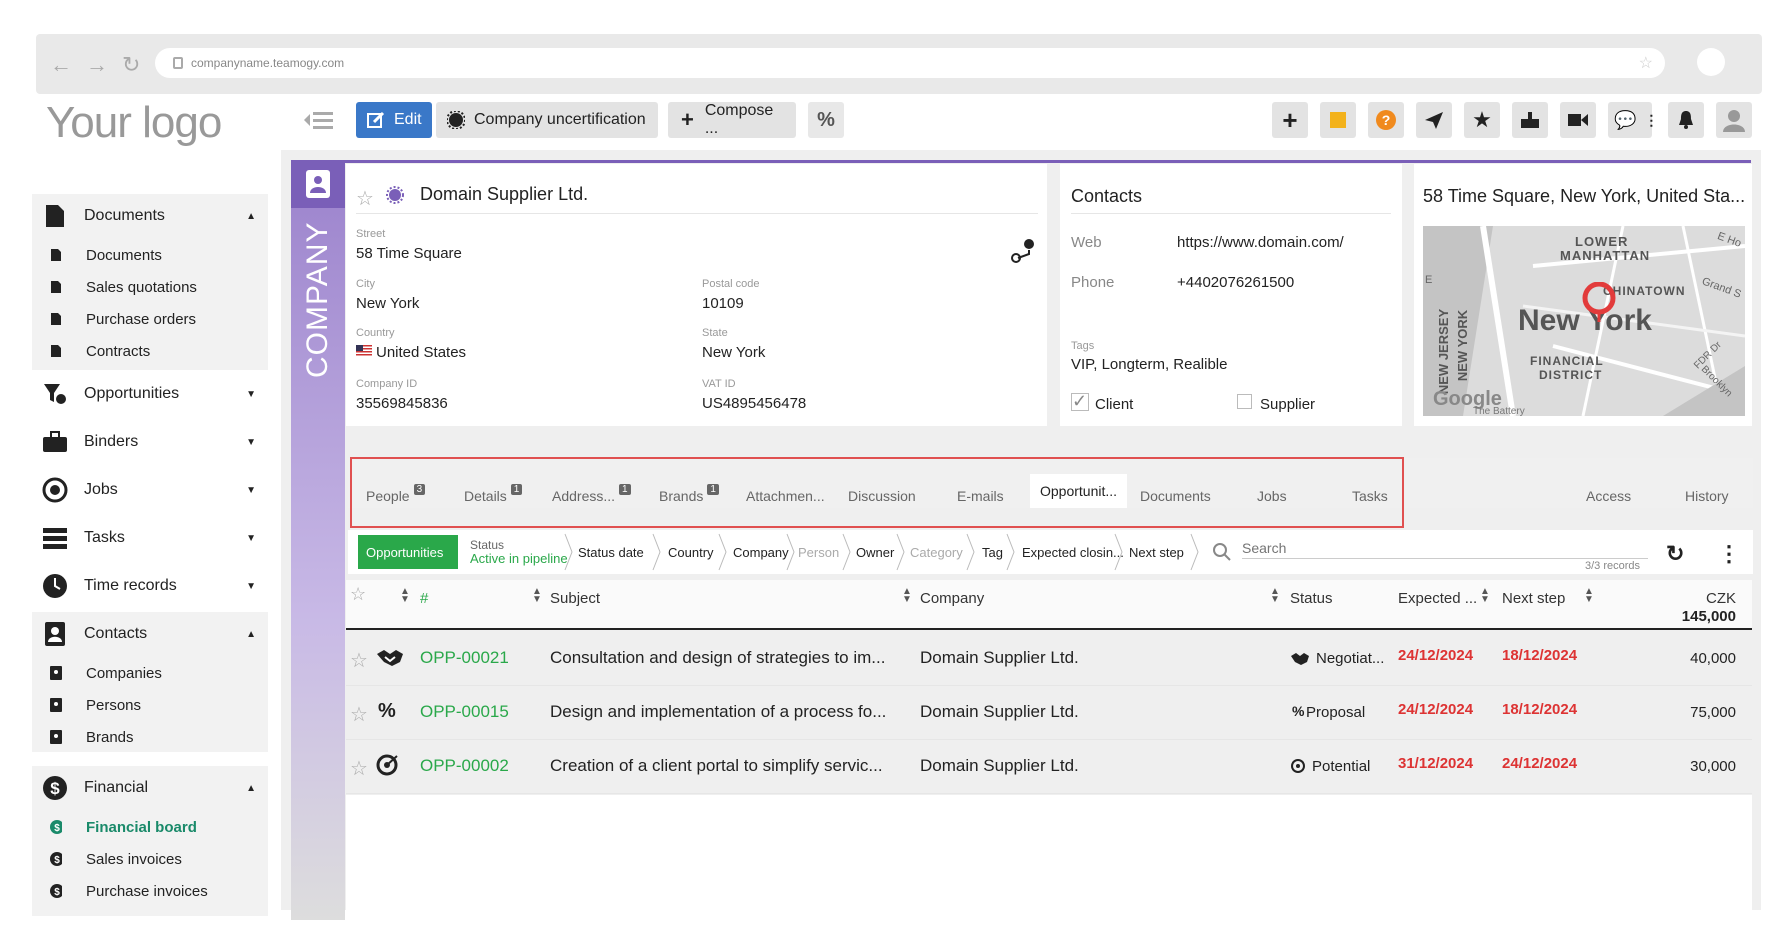 The width and height of the screenshot is (1781, 943). Describe the element at coordinates (1023, 251) in the screenshot. I see `route-icon` at that location.